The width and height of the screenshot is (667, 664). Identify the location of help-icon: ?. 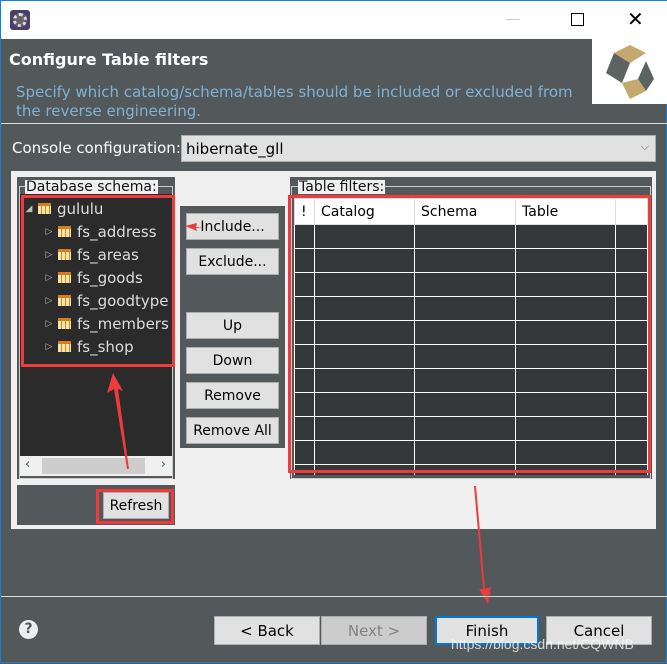
(28, 629).